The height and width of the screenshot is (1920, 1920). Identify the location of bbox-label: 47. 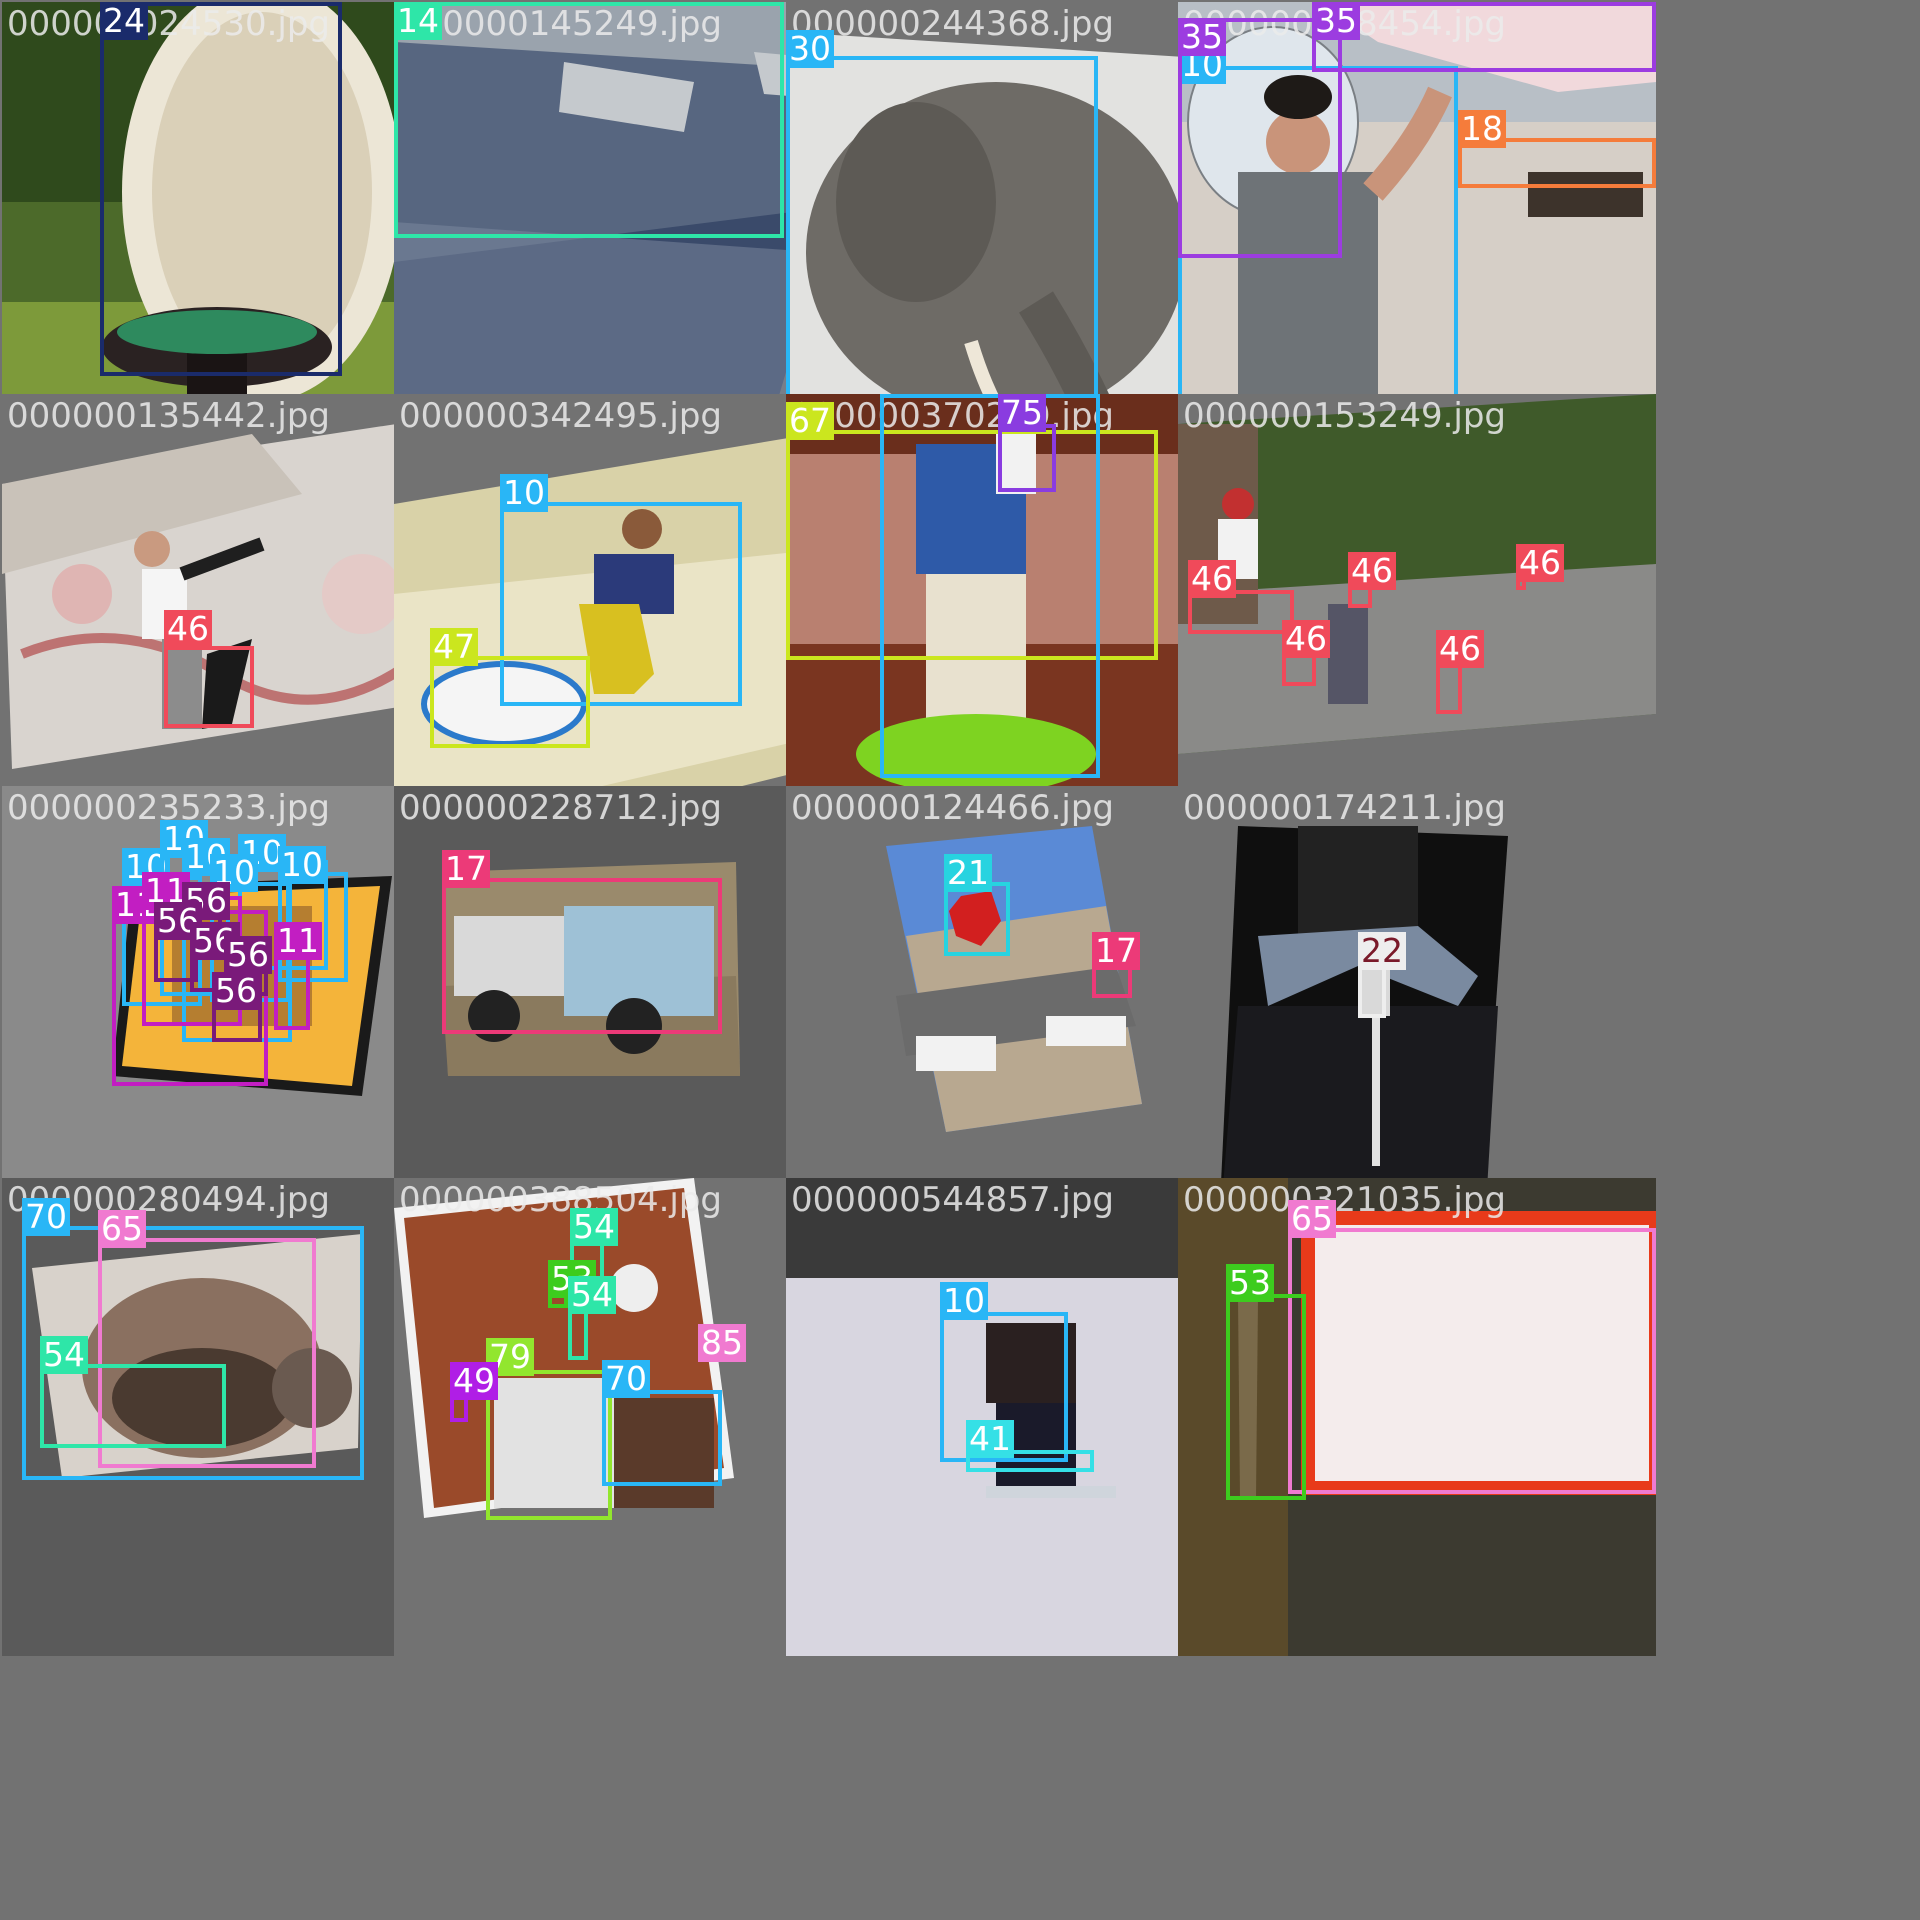
(454, 647).